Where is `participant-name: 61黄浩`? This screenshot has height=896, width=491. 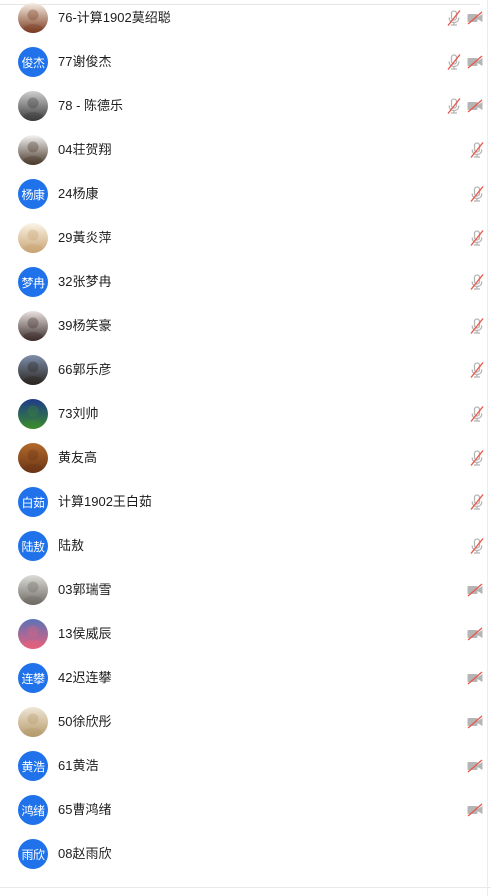 participant-name: 61黄浩 is located at coordinates (78, 765).